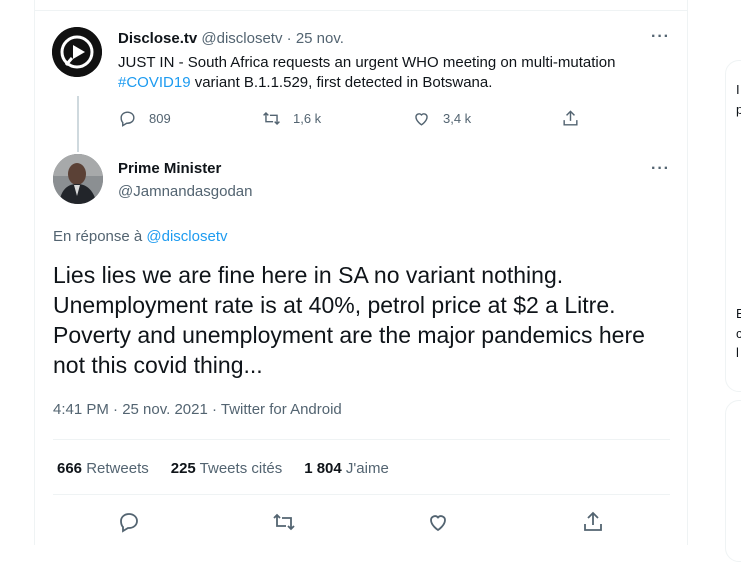 This screenshot has height=562, width=741. What do you see at coordinates (185, 191) in the screenshot?
I see `main-handle: @Jamnandasgodan` at bounding box center [185, 191].